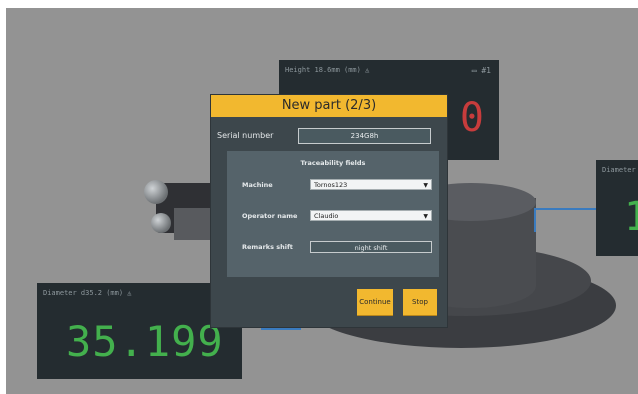 The height and width of the screenshot is (394, 638). I want to click on machine-select-value: Tornos123, so click(331, 185).